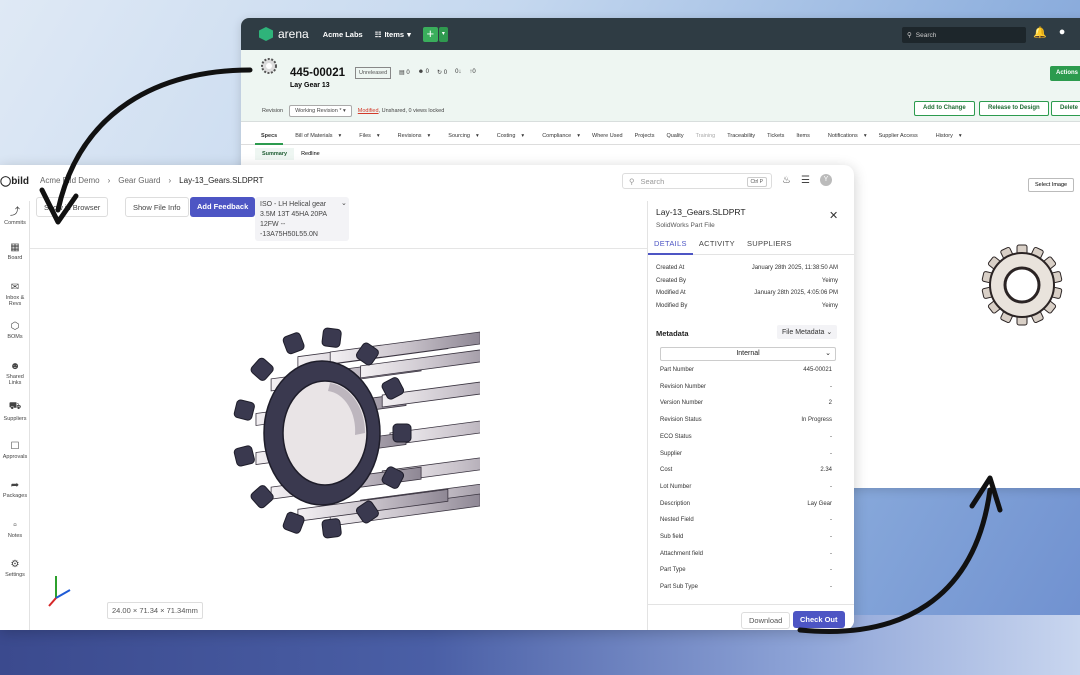  What do you see at coordinates (223, 207) in the screenshot?
I see `add-feedback-button: Add Feedback` at bounding box center [223, 207].